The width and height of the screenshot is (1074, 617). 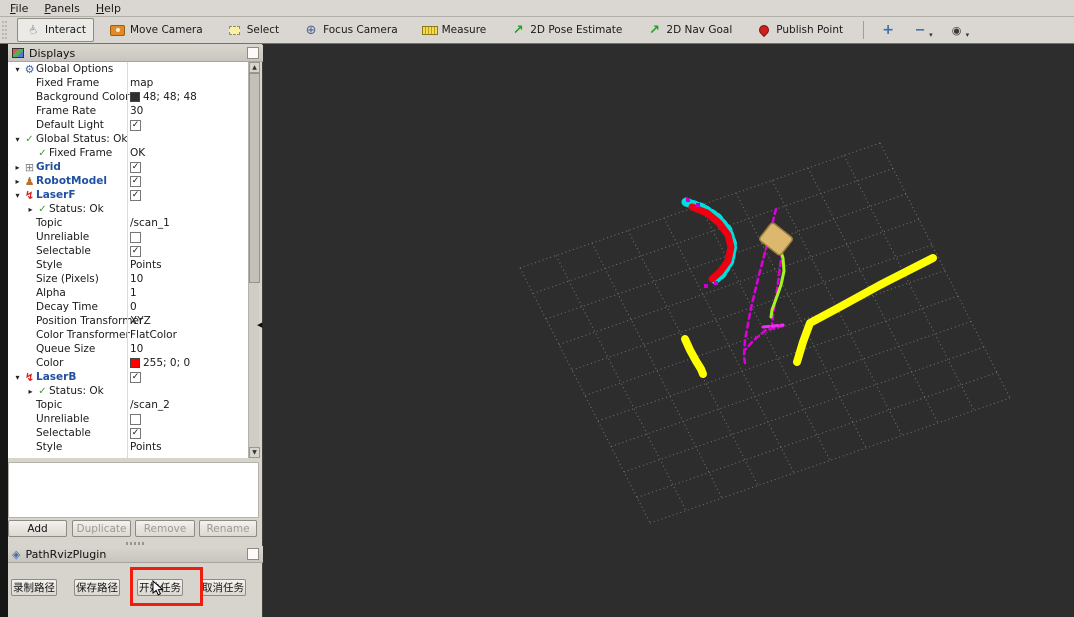 I want to click on plugin-float-button, so click(x=253, y=554).